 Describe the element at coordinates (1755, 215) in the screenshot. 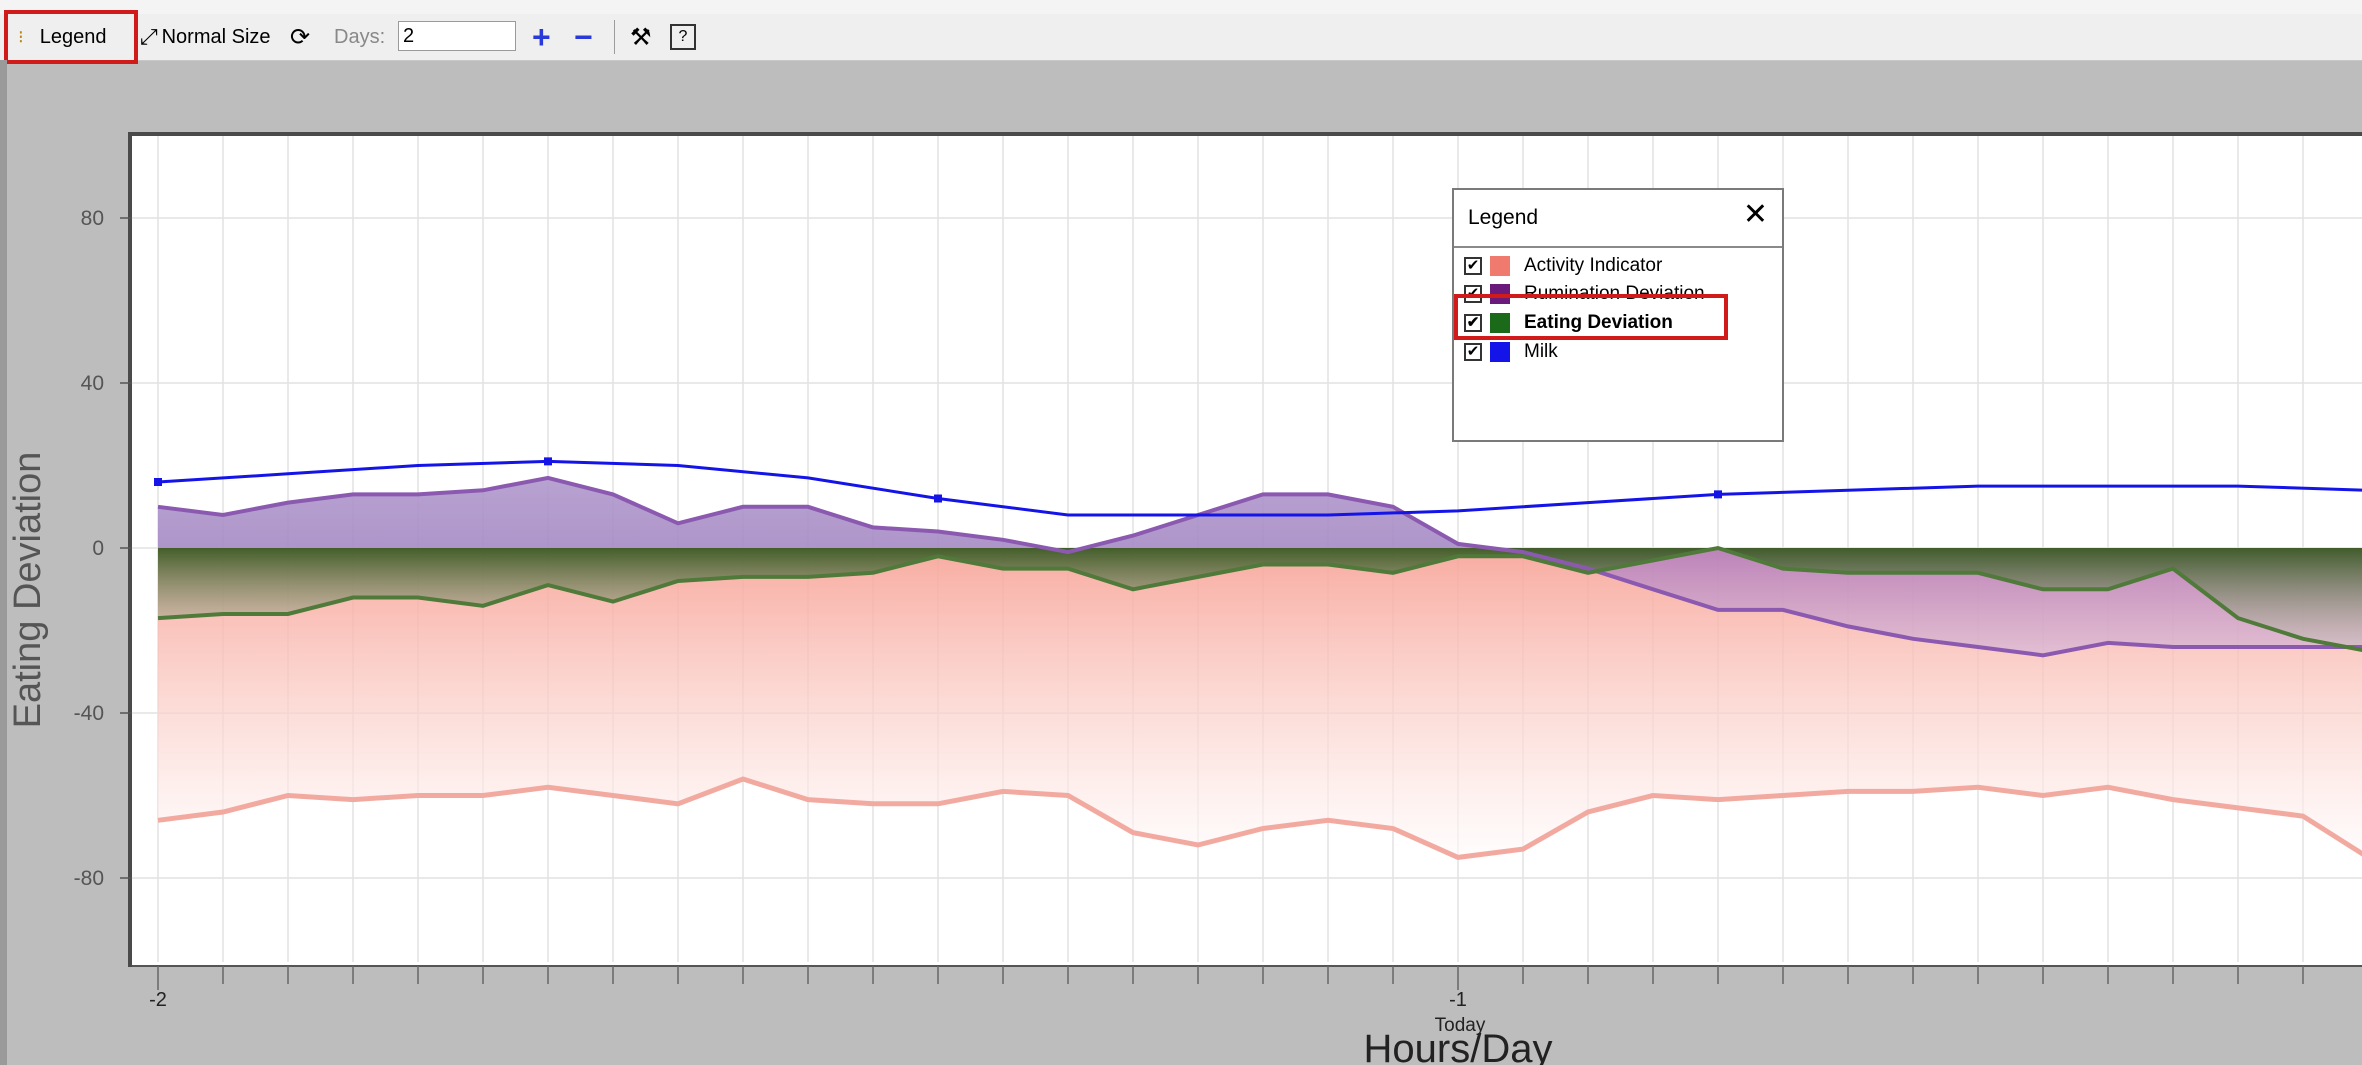

I see `close-icon: ✕` at that location.